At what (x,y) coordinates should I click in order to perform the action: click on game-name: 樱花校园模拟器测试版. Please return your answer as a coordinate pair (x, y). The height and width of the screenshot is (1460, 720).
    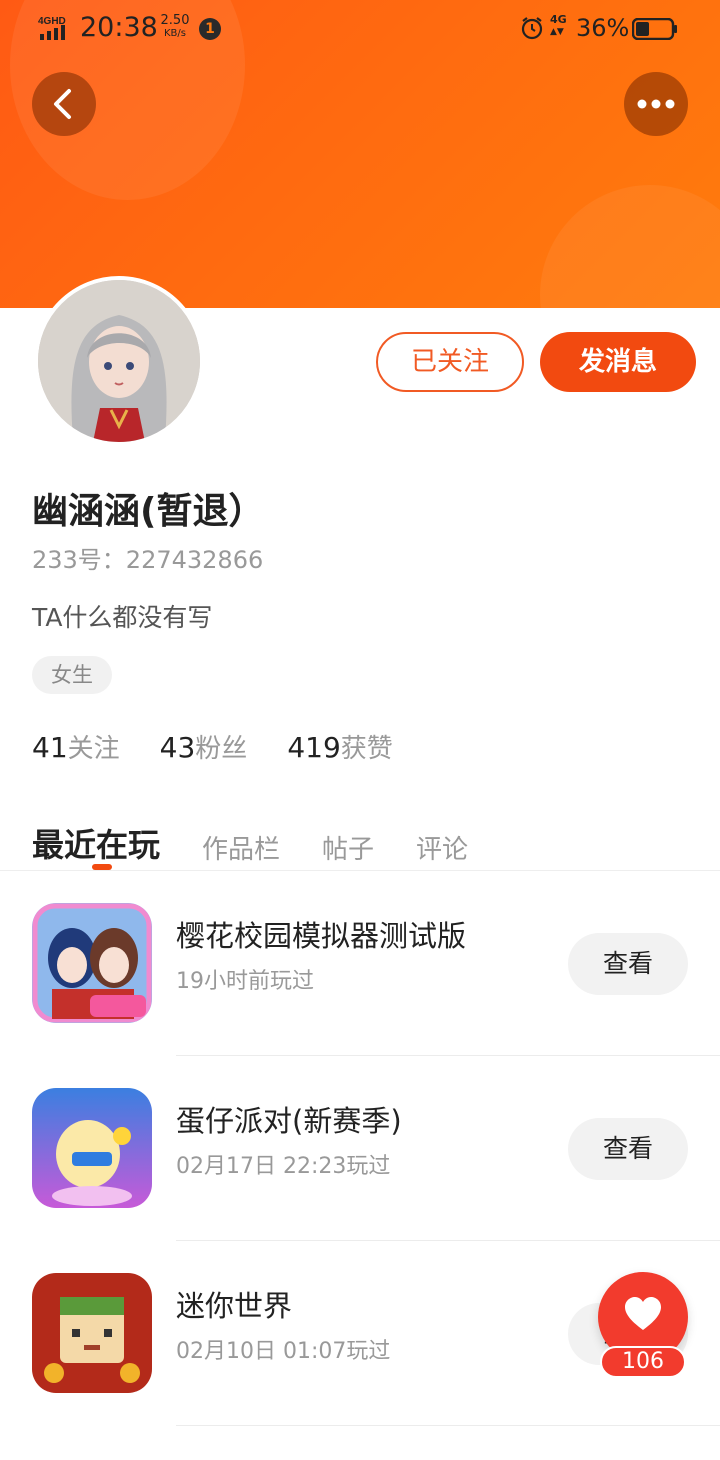
    Looking at the image, I should click on (321, 936).